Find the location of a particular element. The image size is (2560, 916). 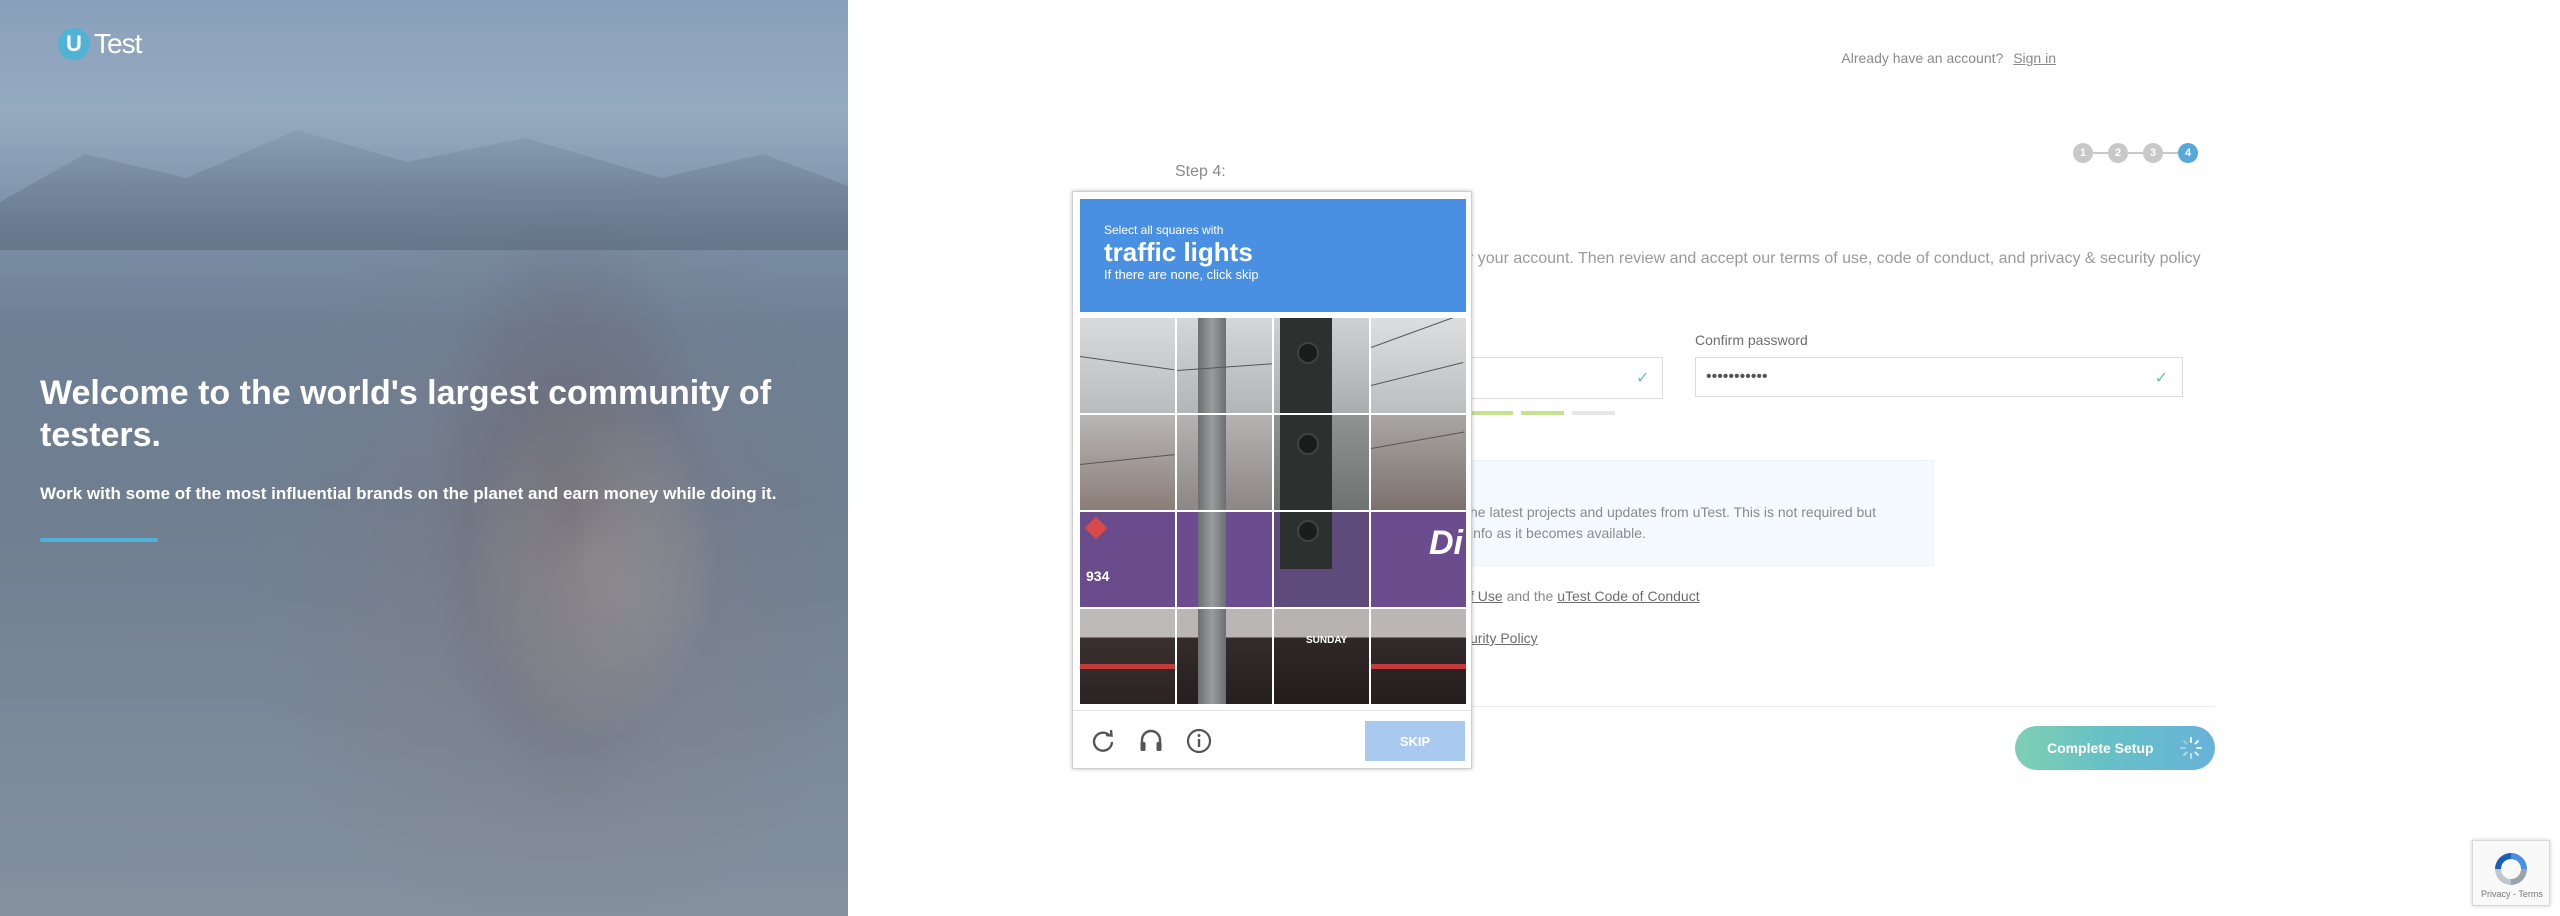

logo-text: Test is located at coordinates (118, 43).